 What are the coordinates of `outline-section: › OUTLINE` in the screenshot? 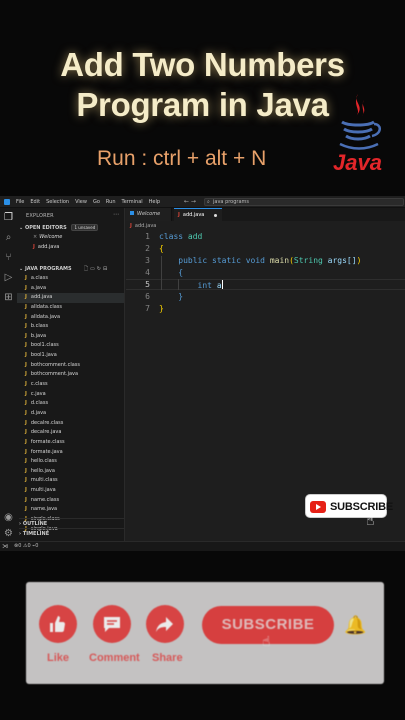 It's located at (71, 523).